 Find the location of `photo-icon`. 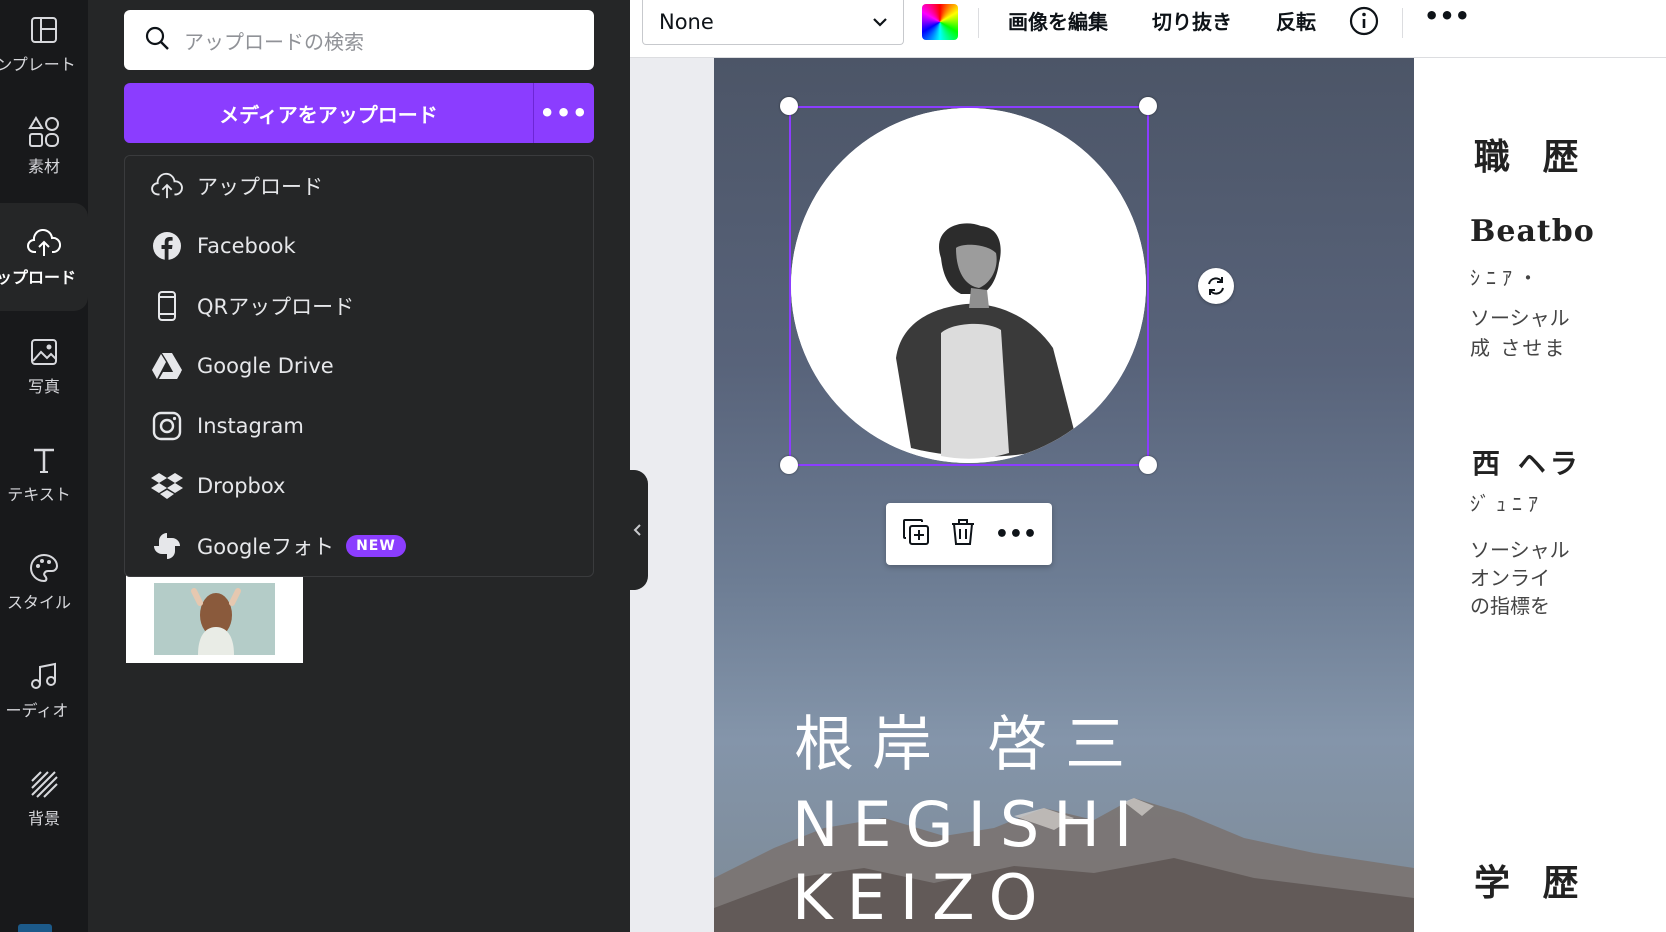

photo-icon is located at coordinates (44, 352).